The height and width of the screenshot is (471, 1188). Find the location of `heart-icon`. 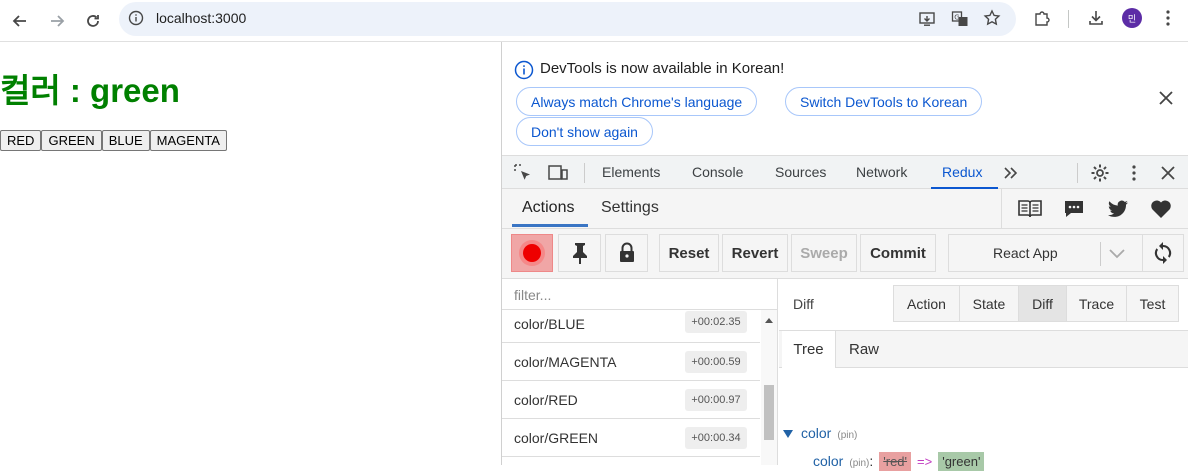

heart-icon is located at coordinates (1161, 209).